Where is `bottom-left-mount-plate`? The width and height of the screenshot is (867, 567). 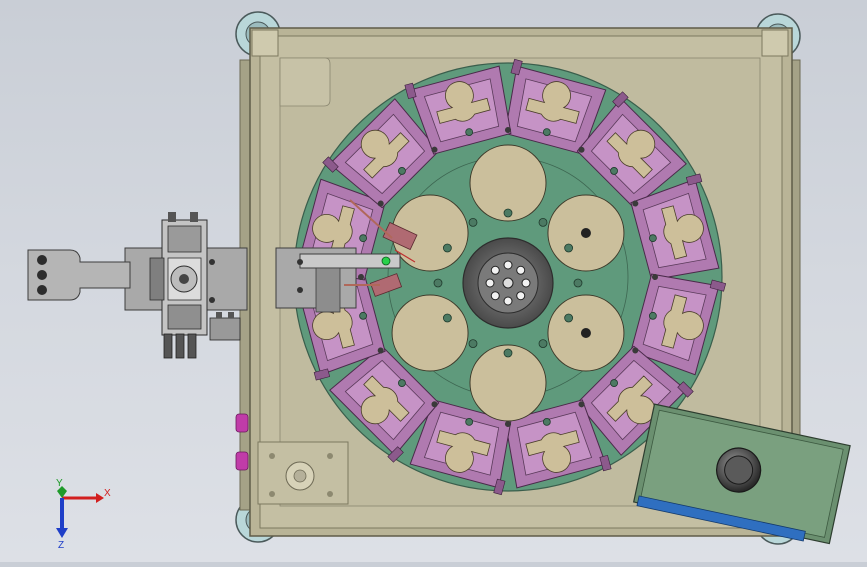
bottom-left-mount-plate is located at coordinates (303, 473).